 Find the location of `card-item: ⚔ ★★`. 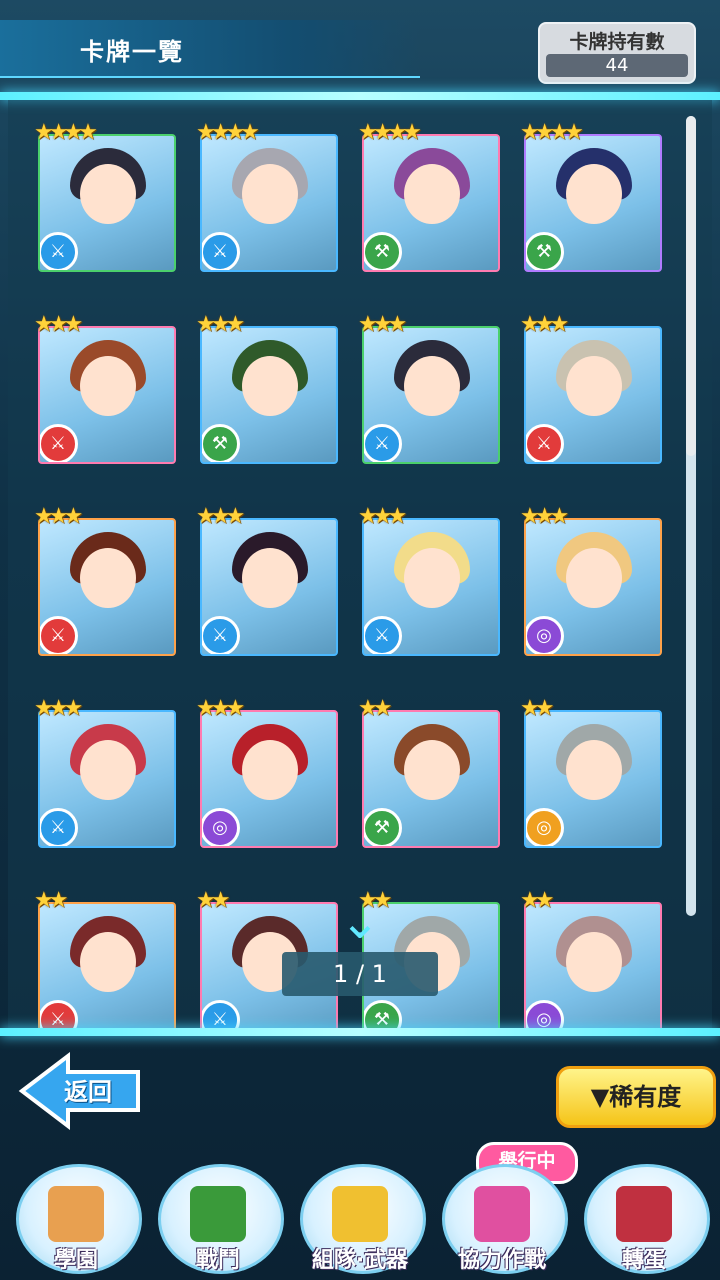

card-item: ⚔ ★★ is located at coordinates (105, 958).